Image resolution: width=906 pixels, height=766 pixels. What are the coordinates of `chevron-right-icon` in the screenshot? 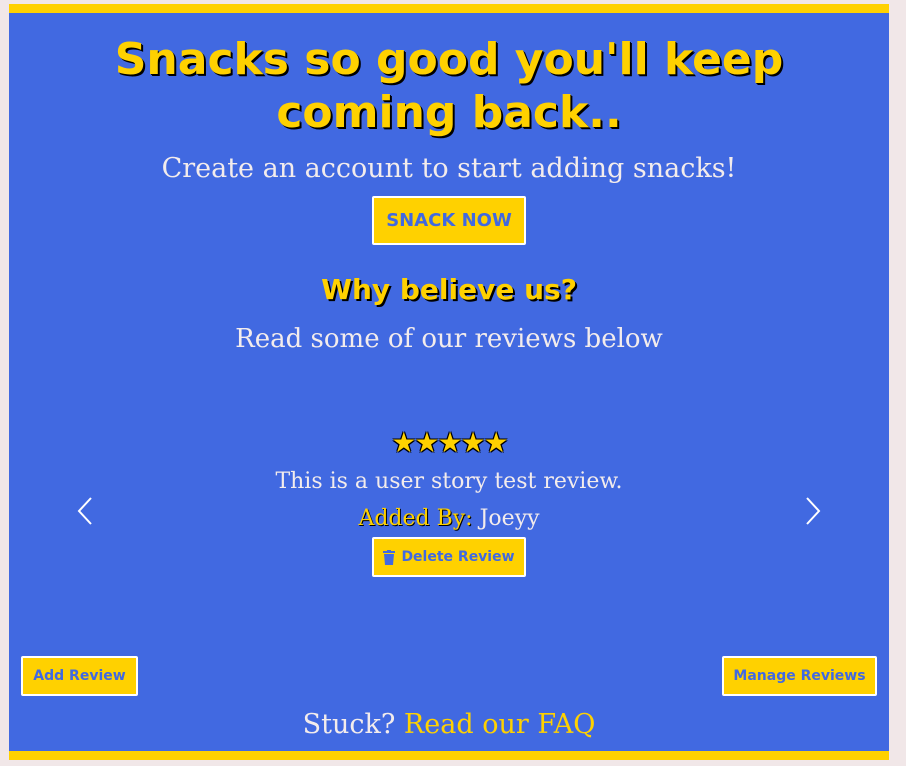 It's located at (813, 511).